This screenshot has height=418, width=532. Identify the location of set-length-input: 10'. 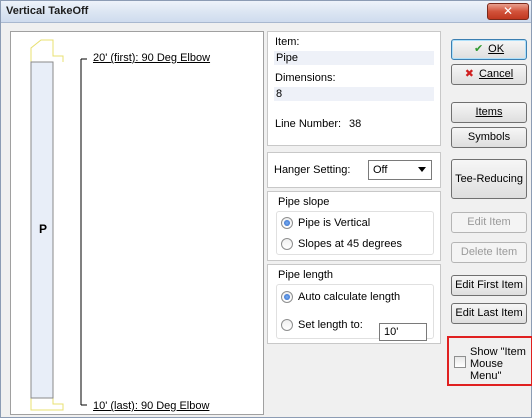
(403, 332).